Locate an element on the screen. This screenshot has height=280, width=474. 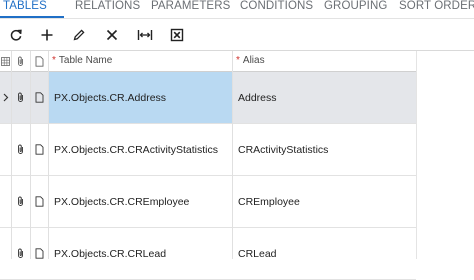
plus-icon is located at coordinates (47, 35).